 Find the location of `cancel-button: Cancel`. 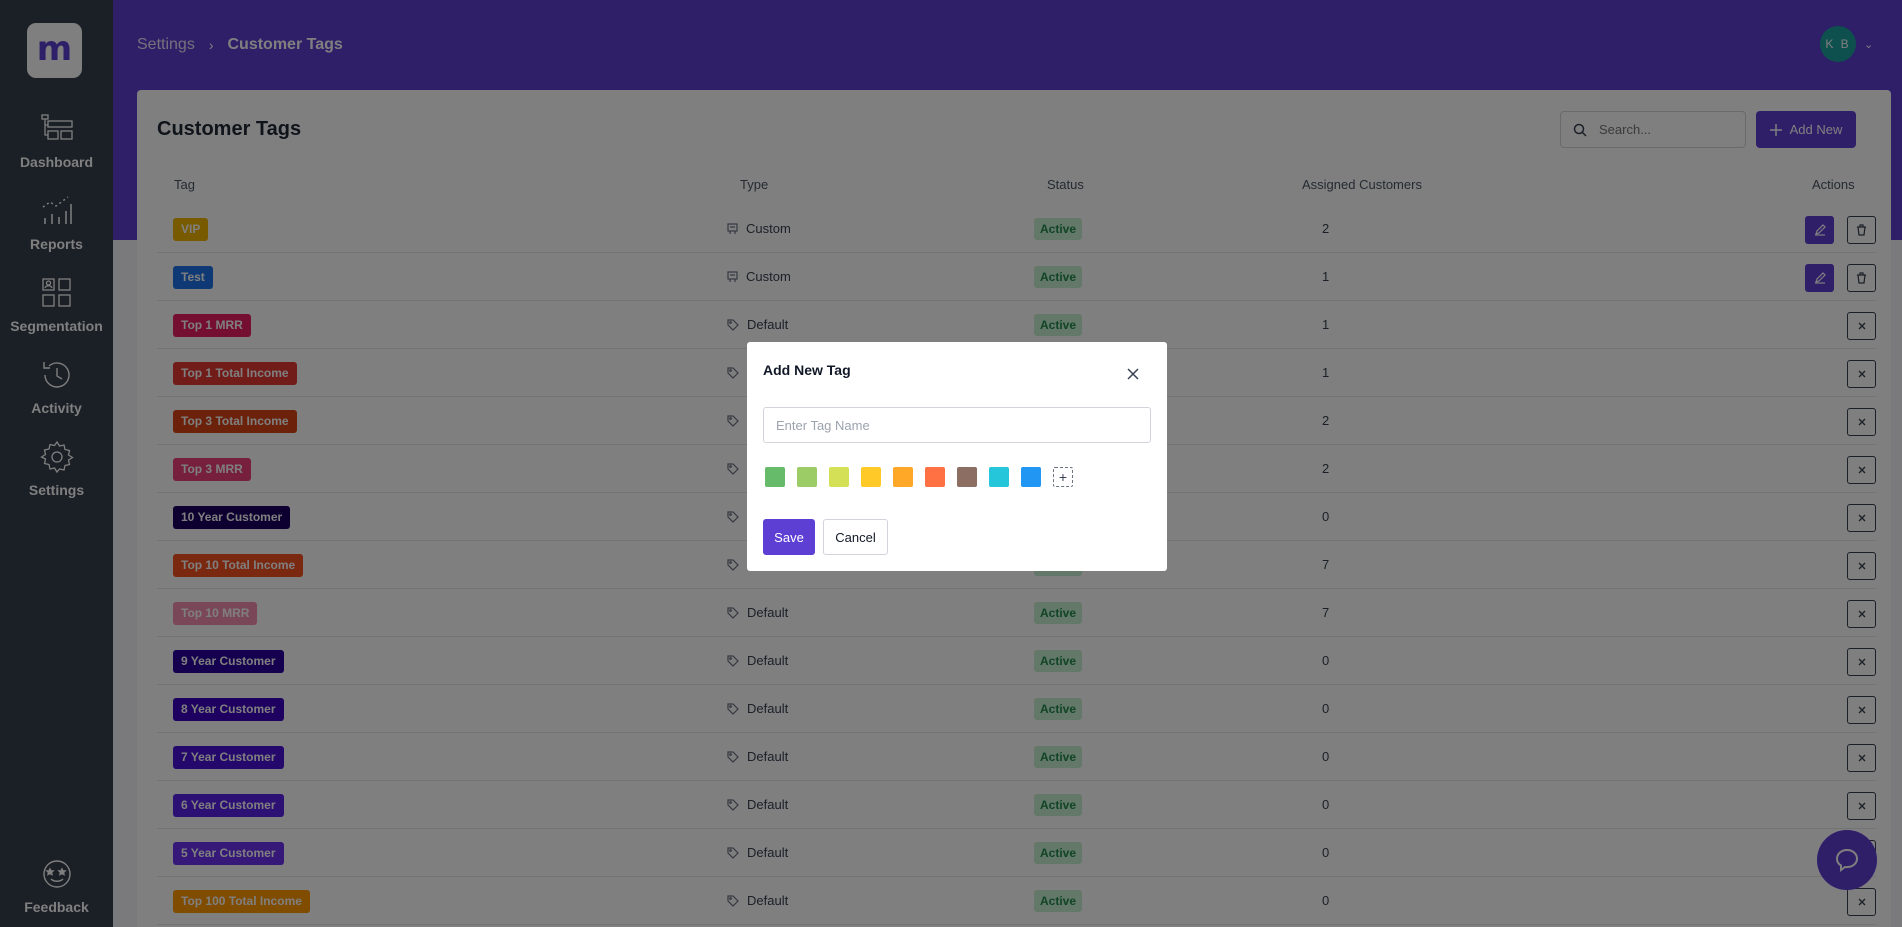

cancel-button: Cancel is located at coordinates (855, 537).